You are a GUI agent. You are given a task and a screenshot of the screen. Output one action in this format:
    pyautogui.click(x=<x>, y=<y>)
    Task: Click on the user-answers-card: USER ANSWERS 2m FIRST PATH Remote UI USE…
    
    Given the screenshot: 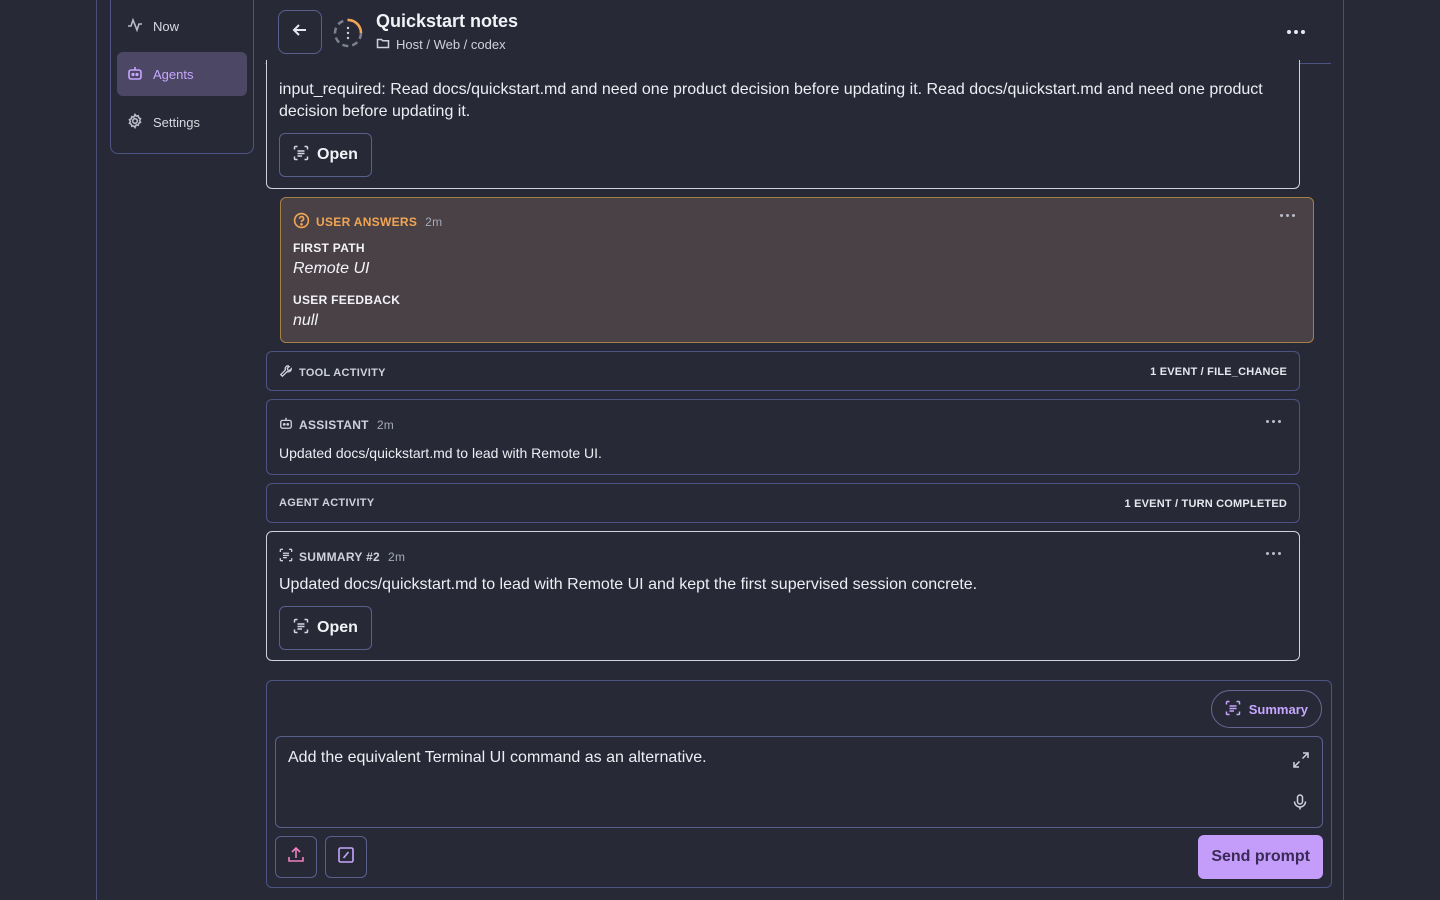 What is the action you would take?
    pyautogui.click(x=797, y=270)
    